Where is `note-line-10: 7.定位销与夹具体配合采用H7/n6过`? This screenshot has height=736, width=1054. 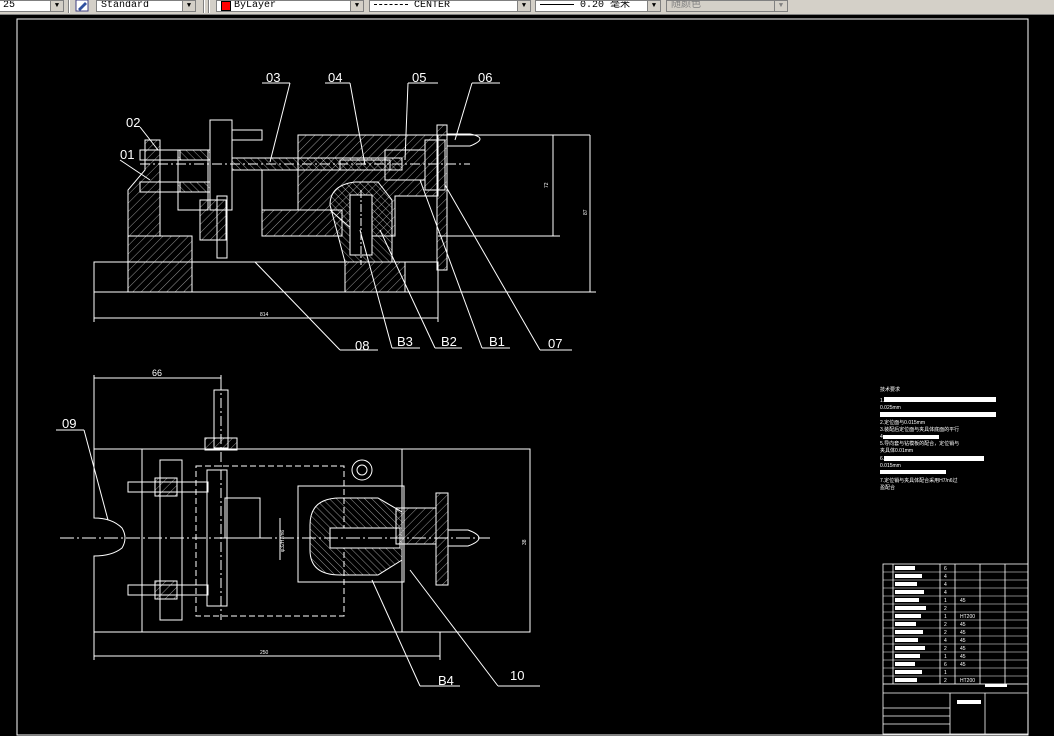 note-line-10: 7.定位销与夹具体配合采用H7/n6过 is located at coordinates (919, 480).